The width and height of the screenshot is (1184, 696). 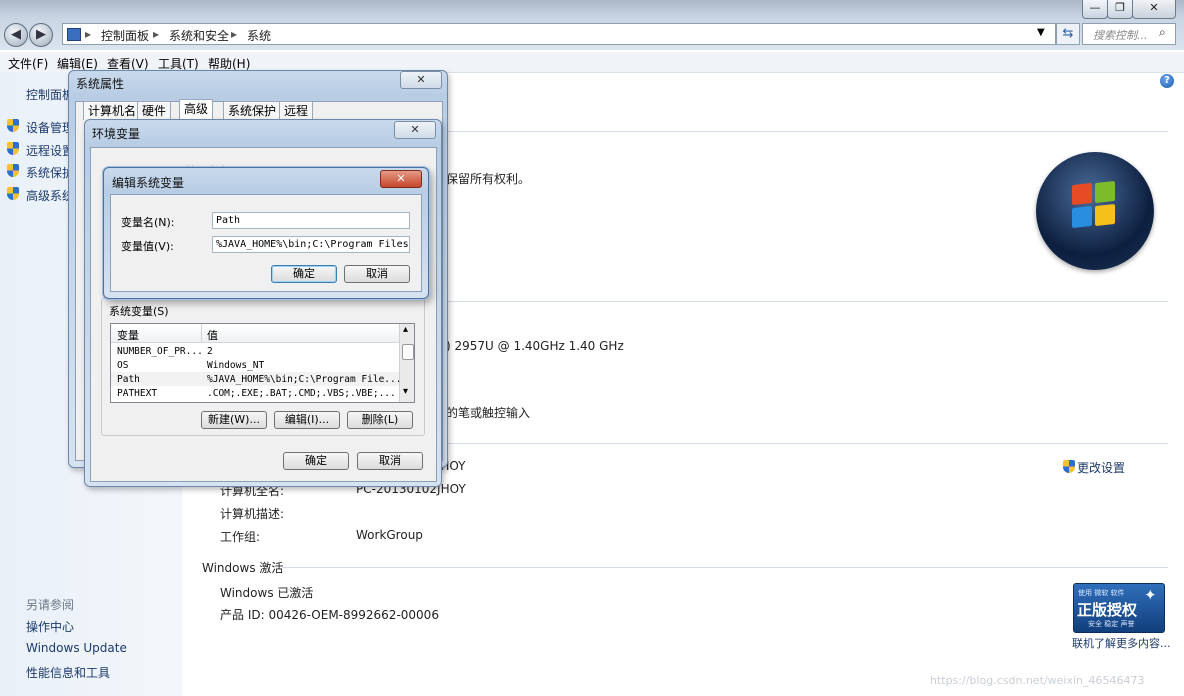 I want to click on star-icon: ✦, so click(x=1150, y=595).